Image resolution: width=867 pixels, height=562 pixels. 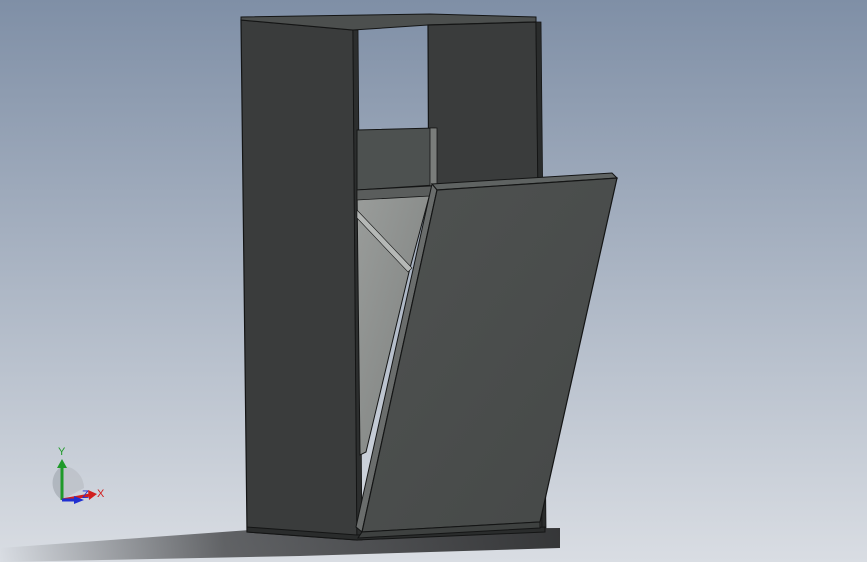 I want to click on triad-x-label: X, so click(x=101, y=494).